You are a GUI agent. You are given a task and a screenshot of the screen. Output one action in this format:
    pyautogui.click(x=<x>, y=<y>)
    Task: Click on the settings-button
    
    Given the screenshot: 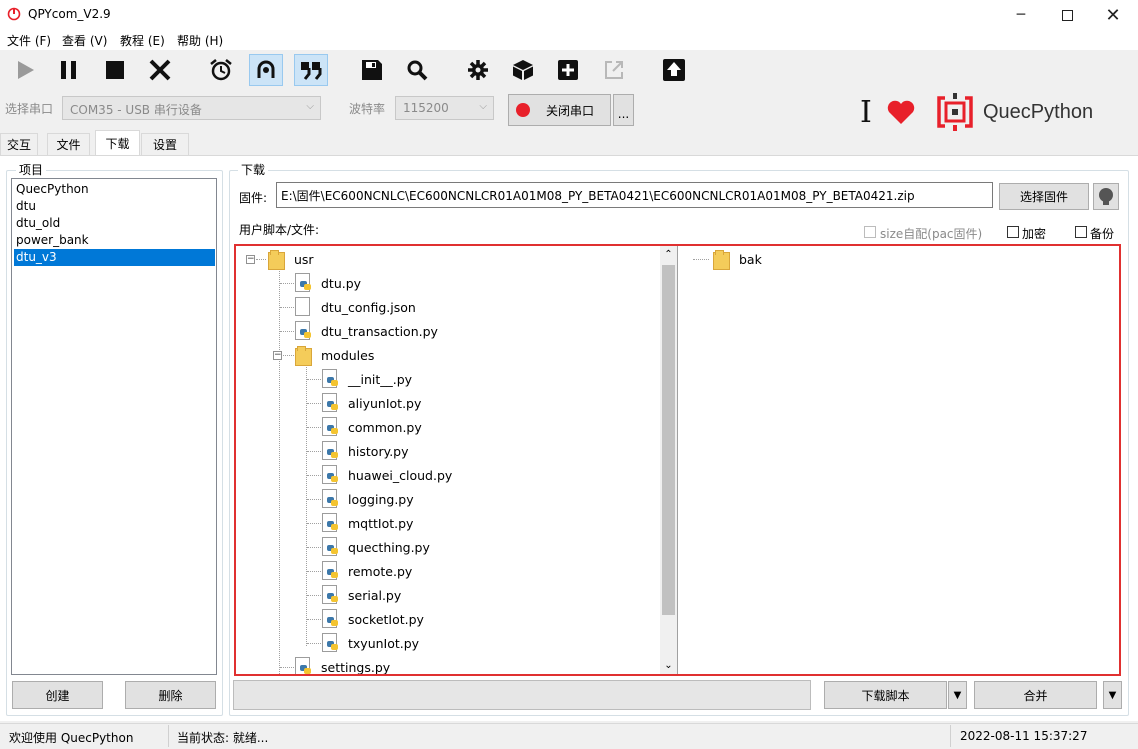 What is the action you would take?
    pyautogui.click(x=478, y=70)
    